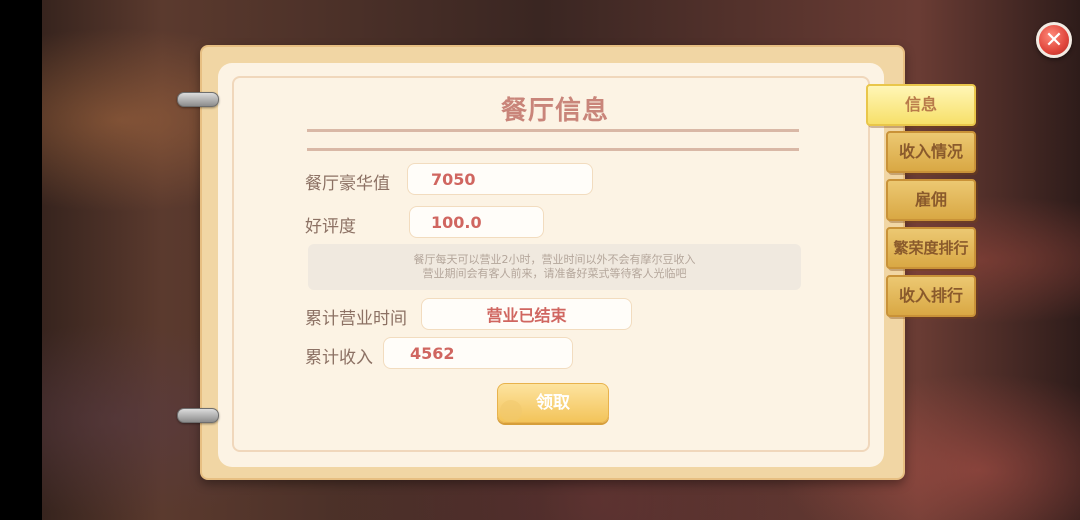 The height and width of the screenshot is (520, 1080). Describe the element at coordinates (500, 179) in the screenshot. I see `luxury-value: 7050` at that location.